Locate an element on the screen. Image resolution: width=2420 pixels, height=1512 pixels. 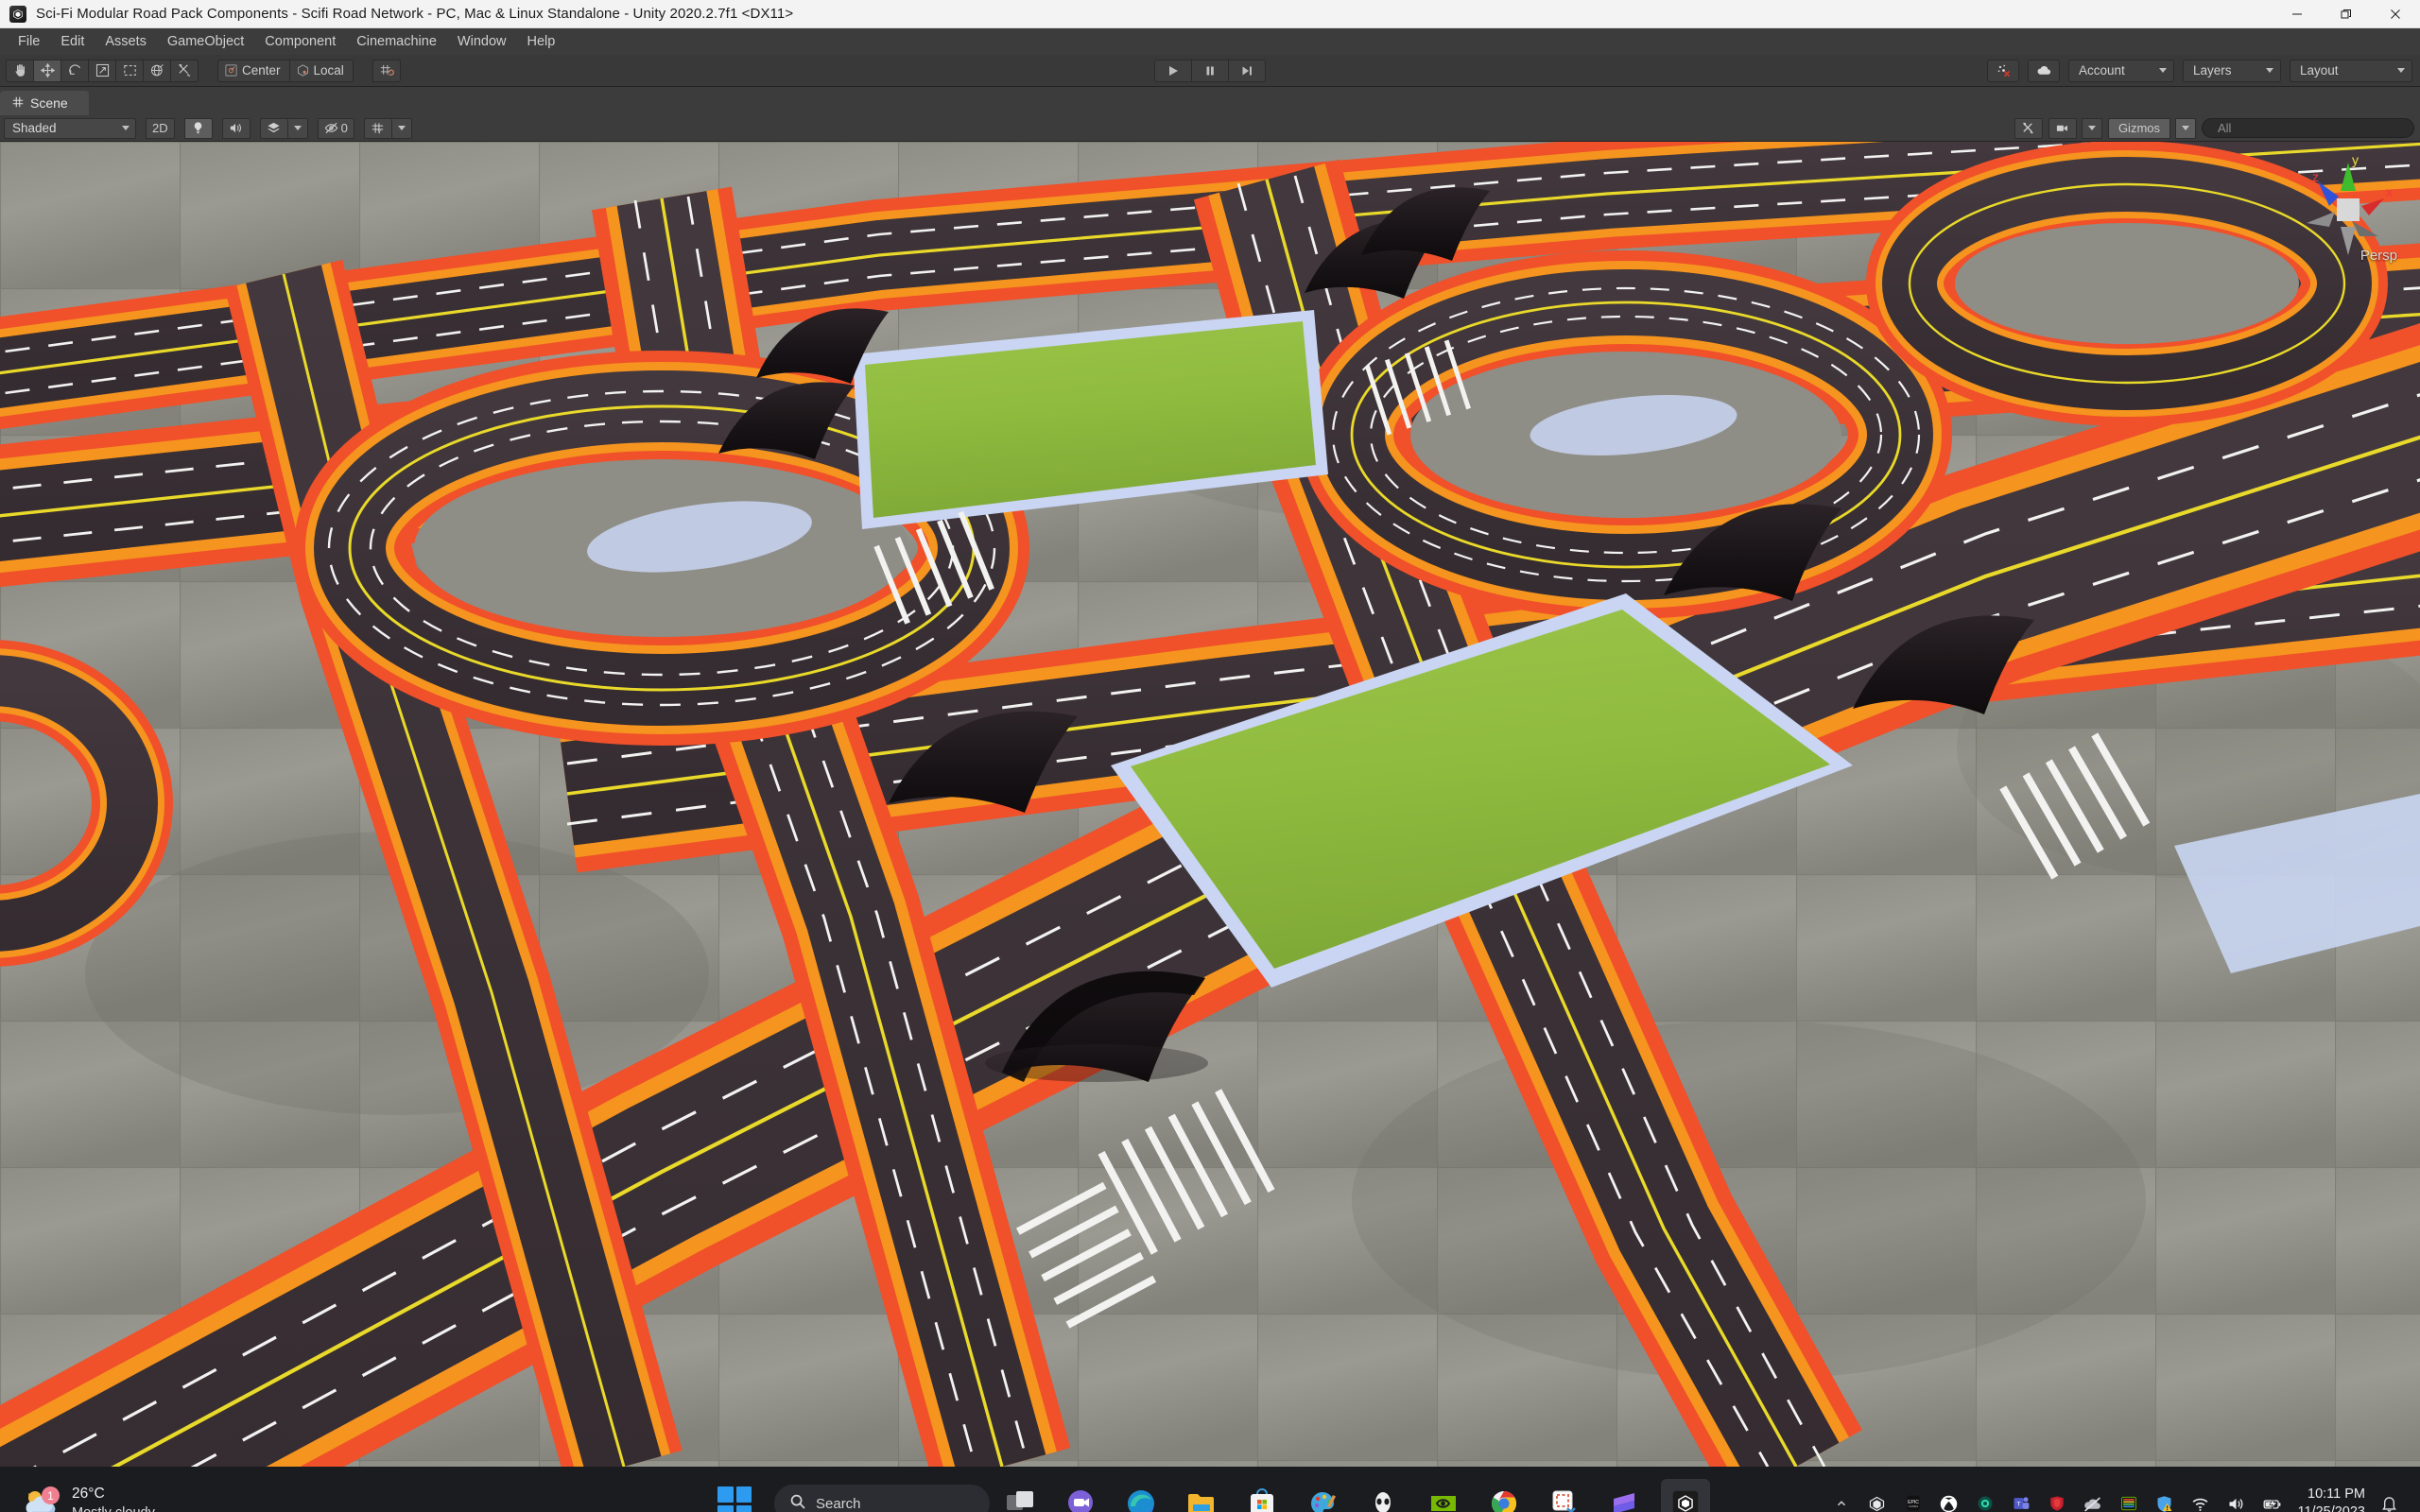
mcafee-tray-icon is located at coordinates (2057, 1500).